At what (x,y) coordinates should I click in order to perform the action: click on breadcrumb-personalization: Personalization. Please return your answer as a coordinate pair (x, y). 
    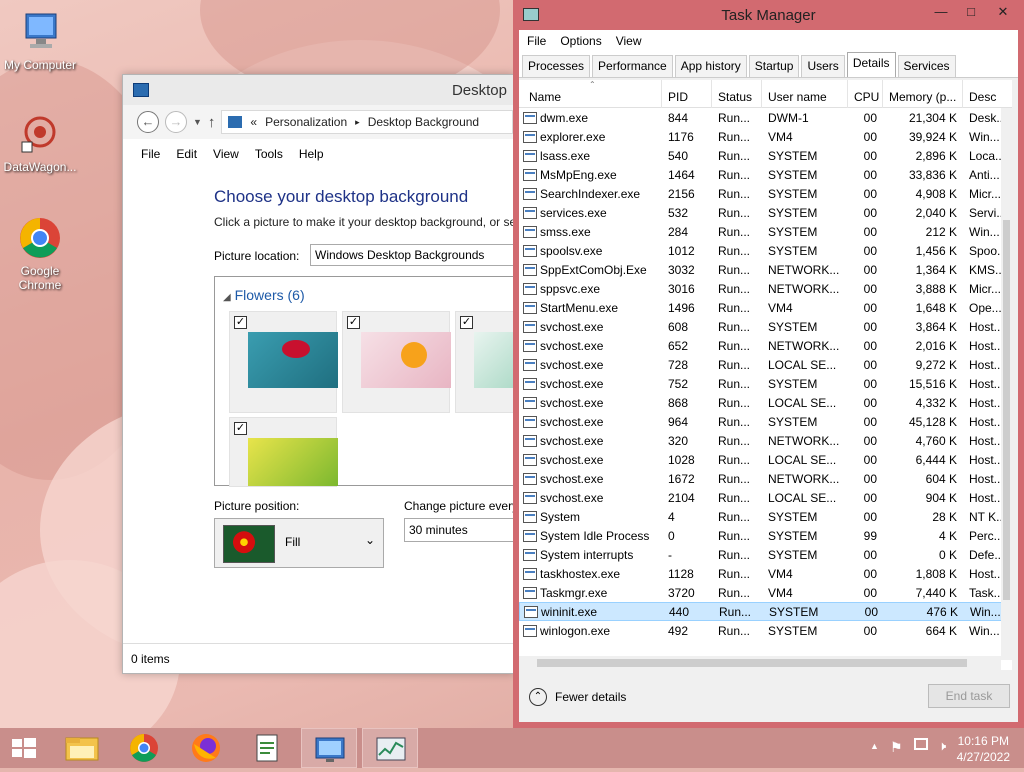
    Looking at the image, I should click on (306, 122).